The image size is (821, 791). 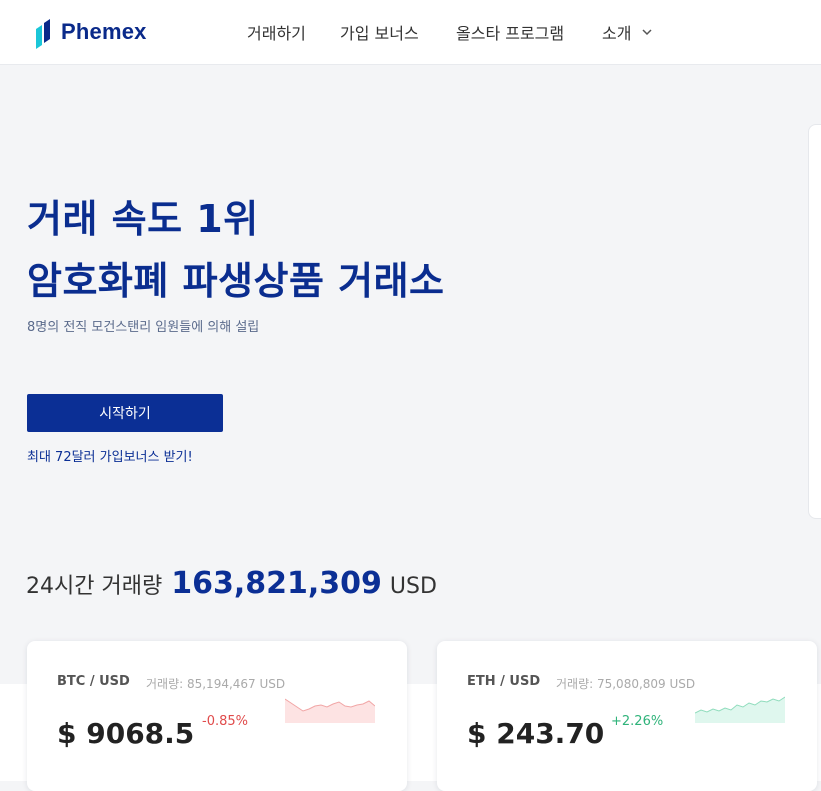 I want to click on ticker-volume: 거래량: 75,080,809 USD, so click(x=626, y=684).